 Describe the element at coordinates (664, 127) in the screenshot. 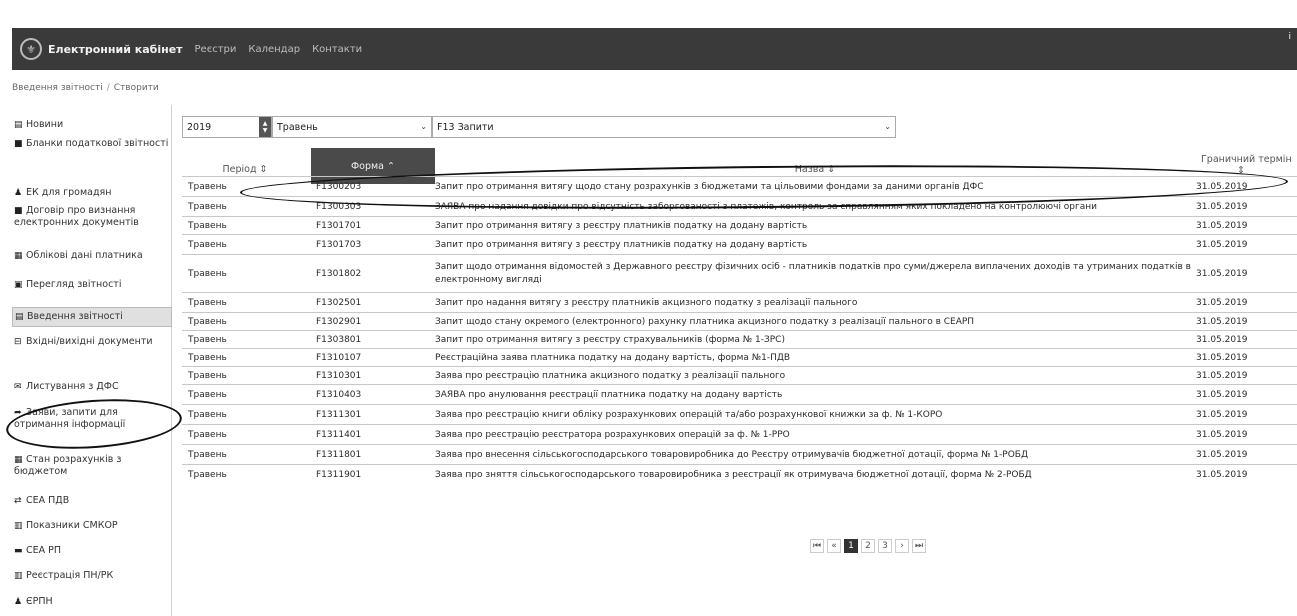

I see `form-group-select: F13 Запити ⌄` at that location.